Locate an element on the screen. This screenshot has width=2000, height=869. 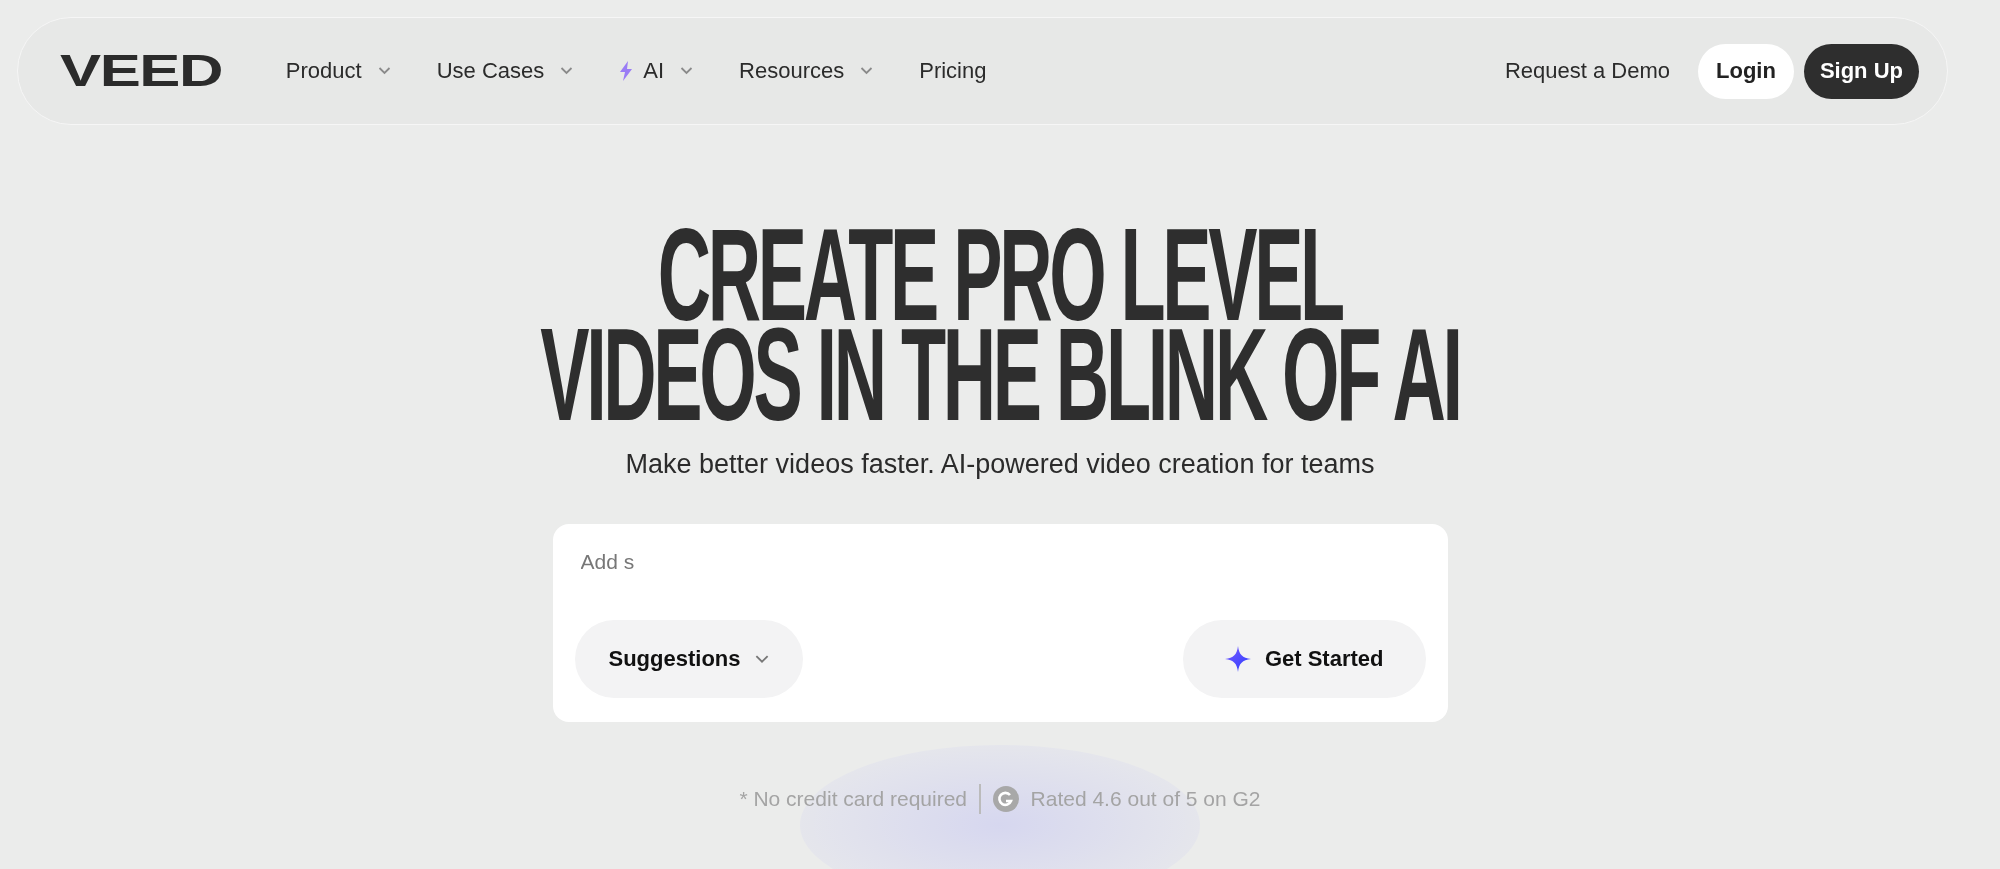
sign-up-button: Sign Up is located at coordinates (1861, 71).